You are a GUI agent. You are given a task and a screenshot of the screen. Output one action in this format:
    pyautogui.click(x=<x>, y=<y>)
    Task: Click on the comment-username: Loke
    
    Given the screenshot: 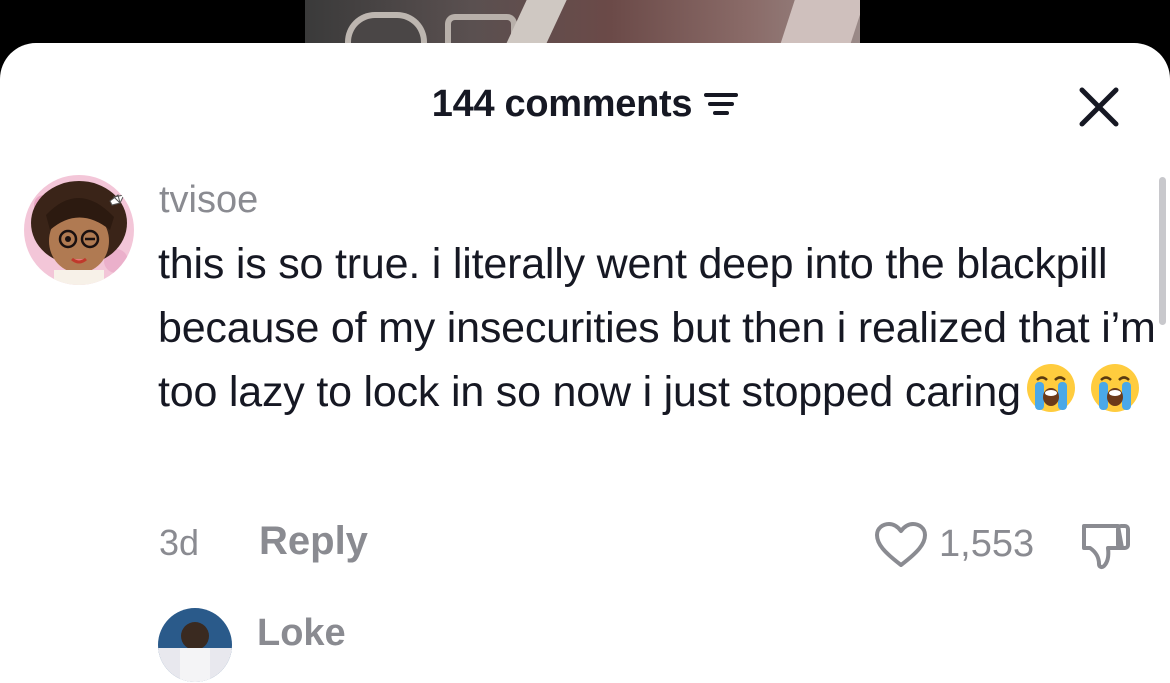 What is the action you would take?
    pyautogui.click(x=301, y=633)
    